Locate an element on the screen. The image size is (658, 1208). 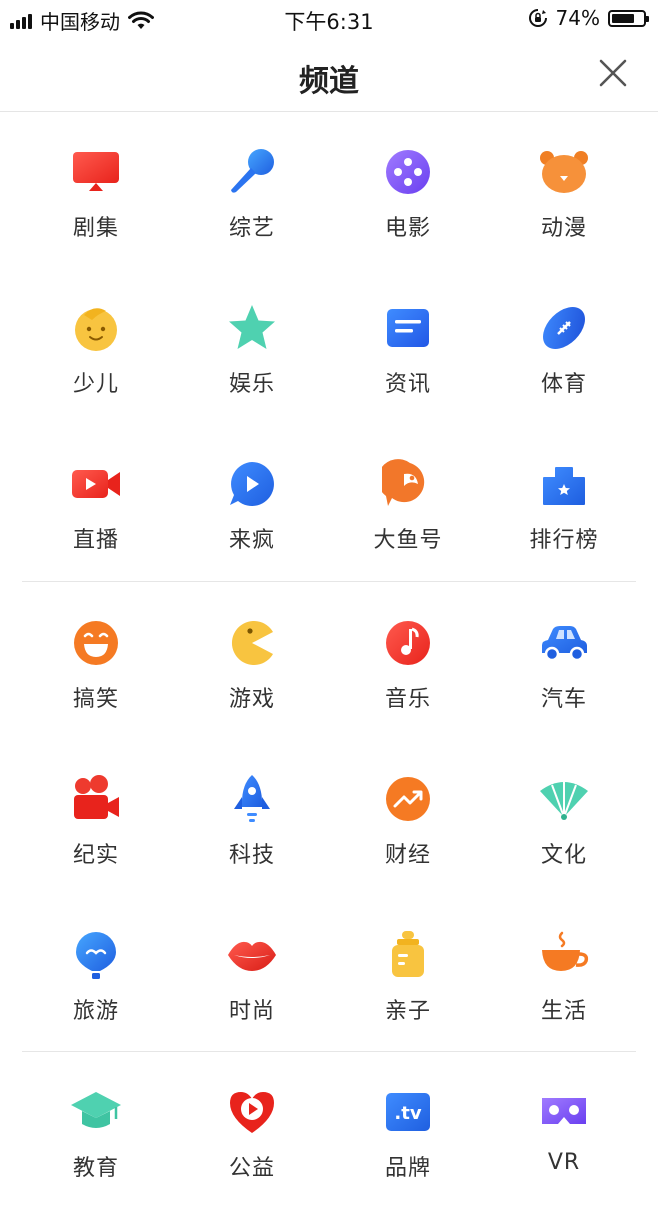
fan-icon is located at coordinates (564, 800).